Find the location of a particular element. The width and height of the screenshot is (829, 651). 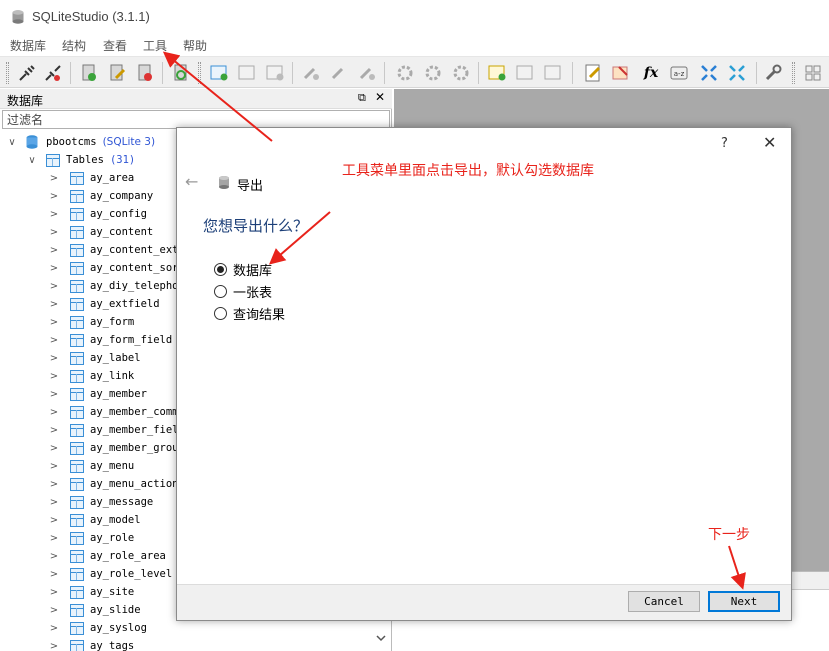

table-row: > ay_content_sort is located at coordinates (116, 268).